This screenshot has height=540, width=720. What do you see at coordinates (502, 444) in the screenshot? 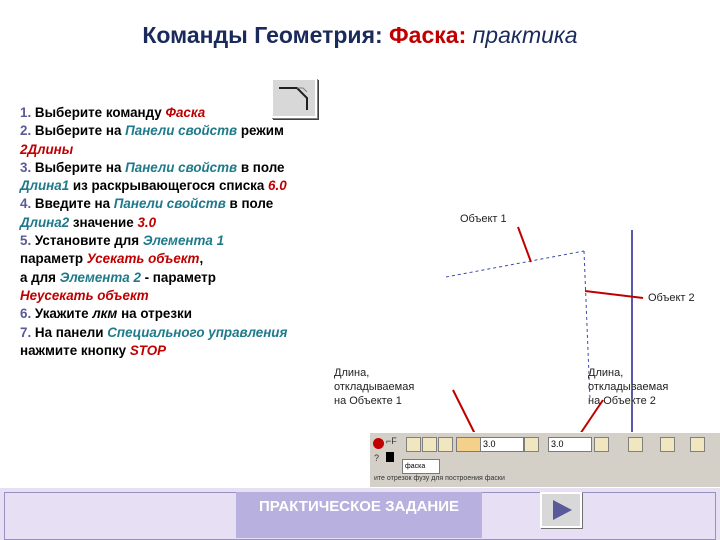
I see `length1-field: 3.0` at bounding box center [502, 444].